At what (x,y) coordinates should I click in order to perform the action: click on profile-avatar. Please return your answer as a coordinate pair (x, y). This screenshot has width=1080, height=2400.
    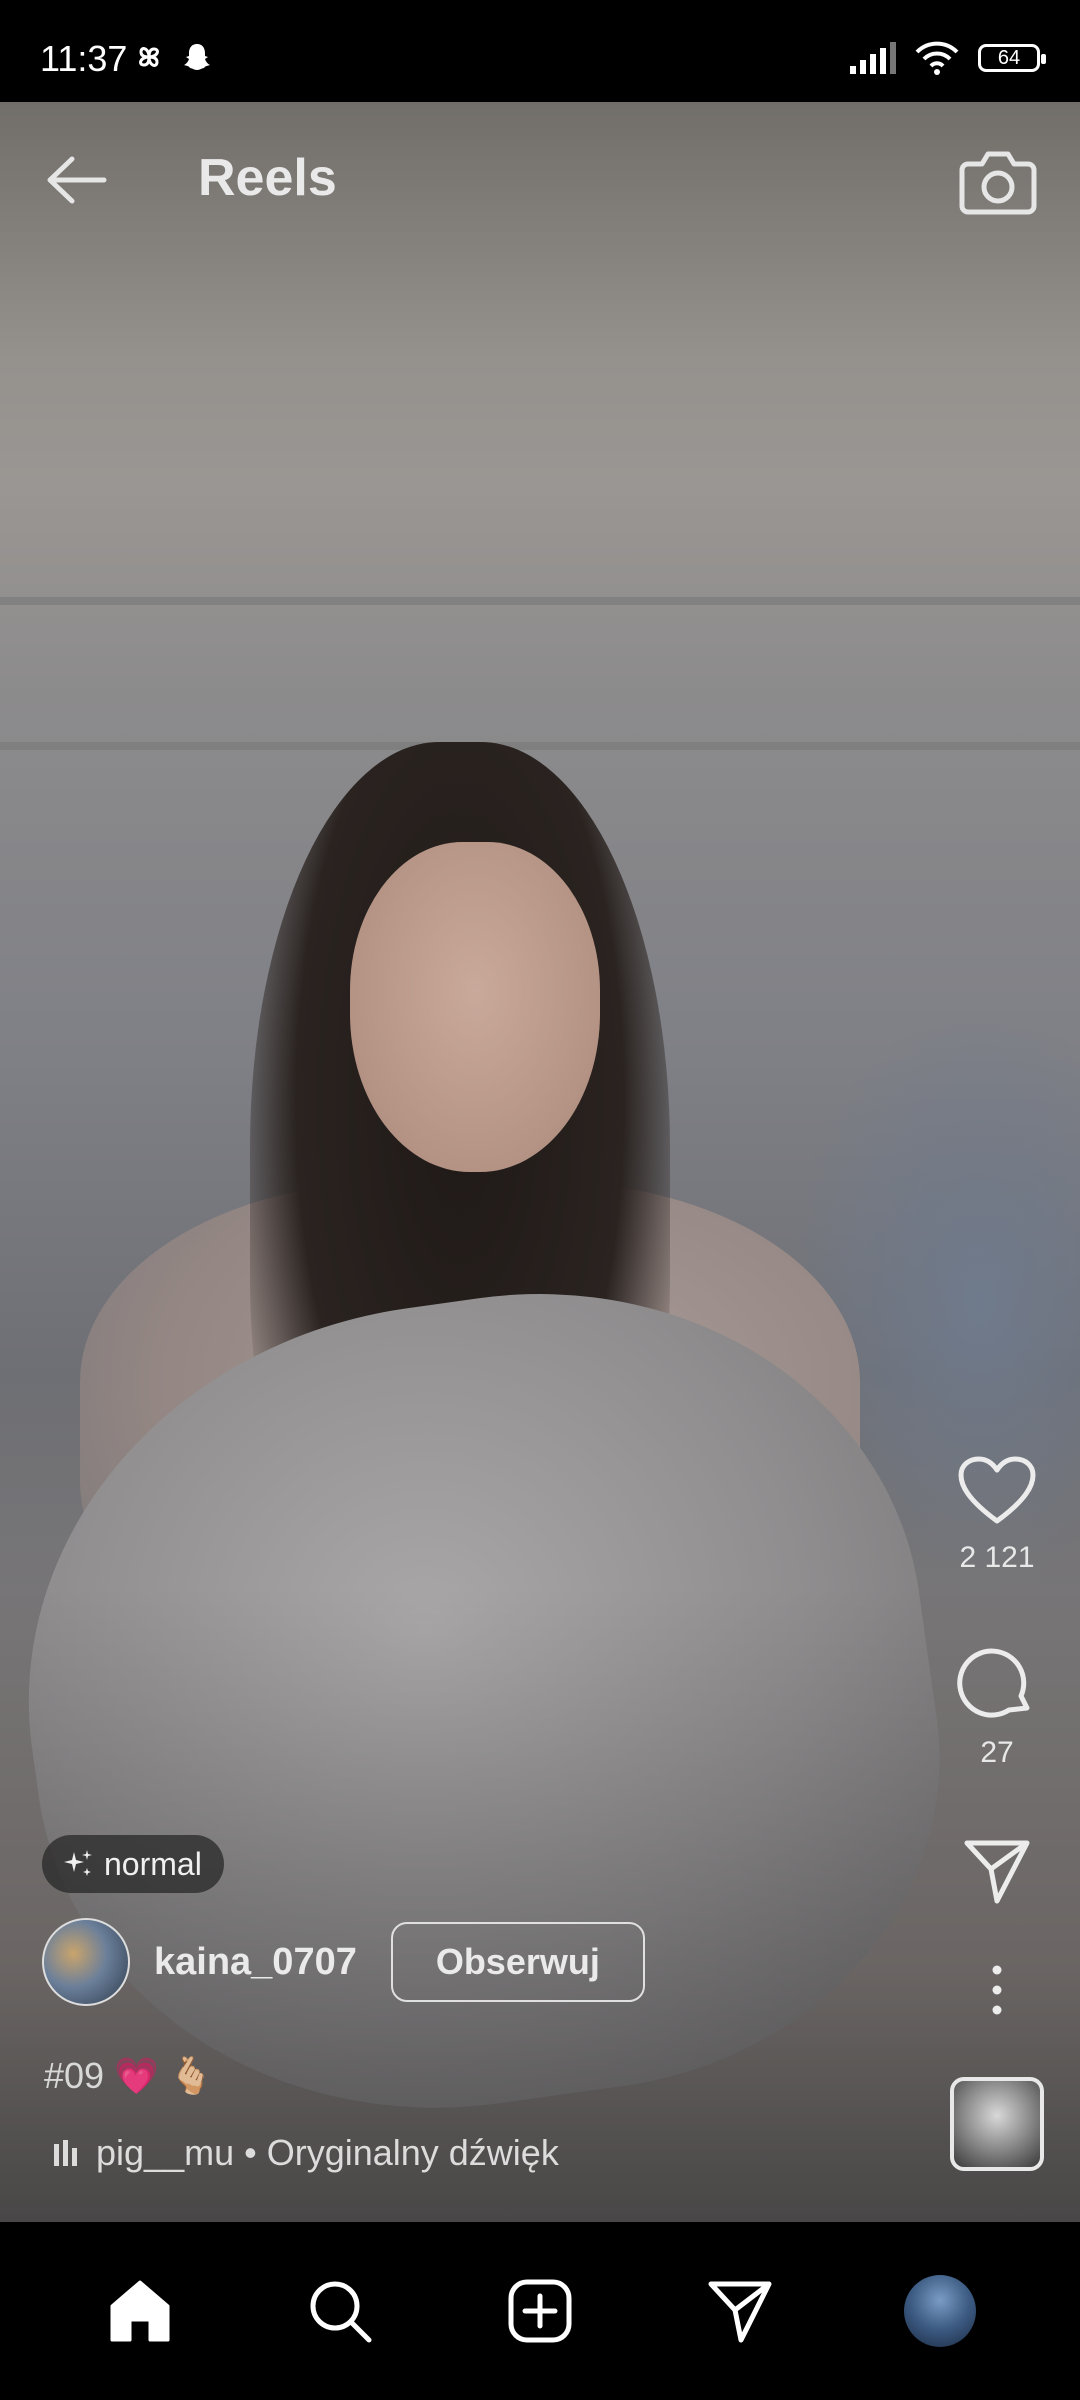
    Looking at the image, I should click on (940, 2311).